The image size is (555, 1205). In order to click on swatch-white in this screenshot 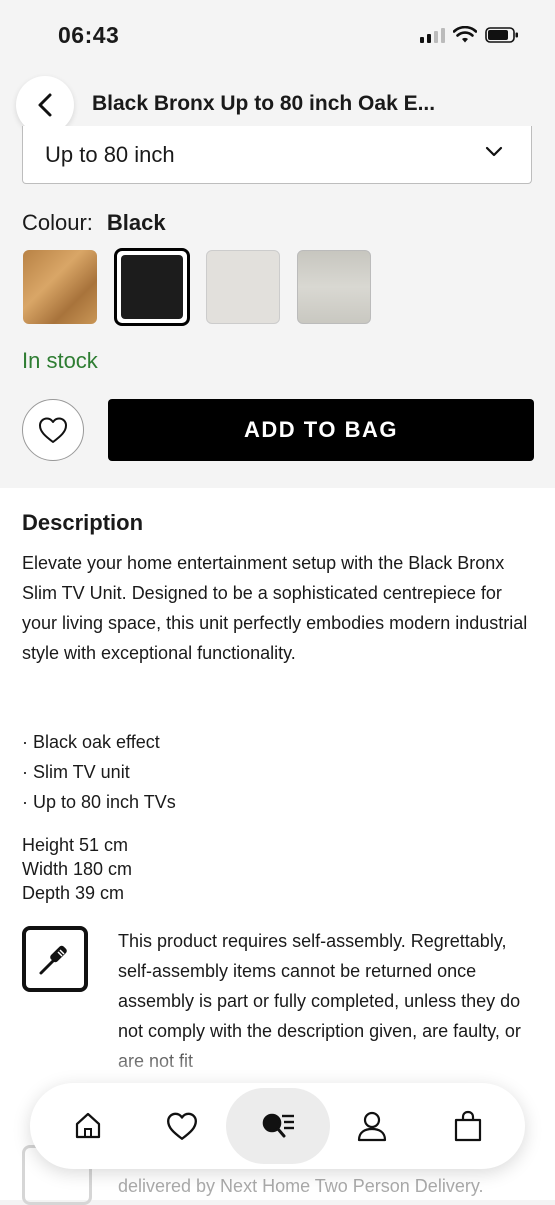, I will do `click(243, 287)`.